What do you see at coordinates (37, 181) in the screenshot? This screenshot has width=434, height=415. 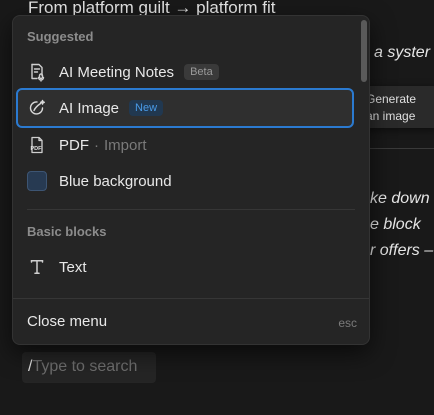 I see `blue-swatch-icon` at bounding box center [37, 181].